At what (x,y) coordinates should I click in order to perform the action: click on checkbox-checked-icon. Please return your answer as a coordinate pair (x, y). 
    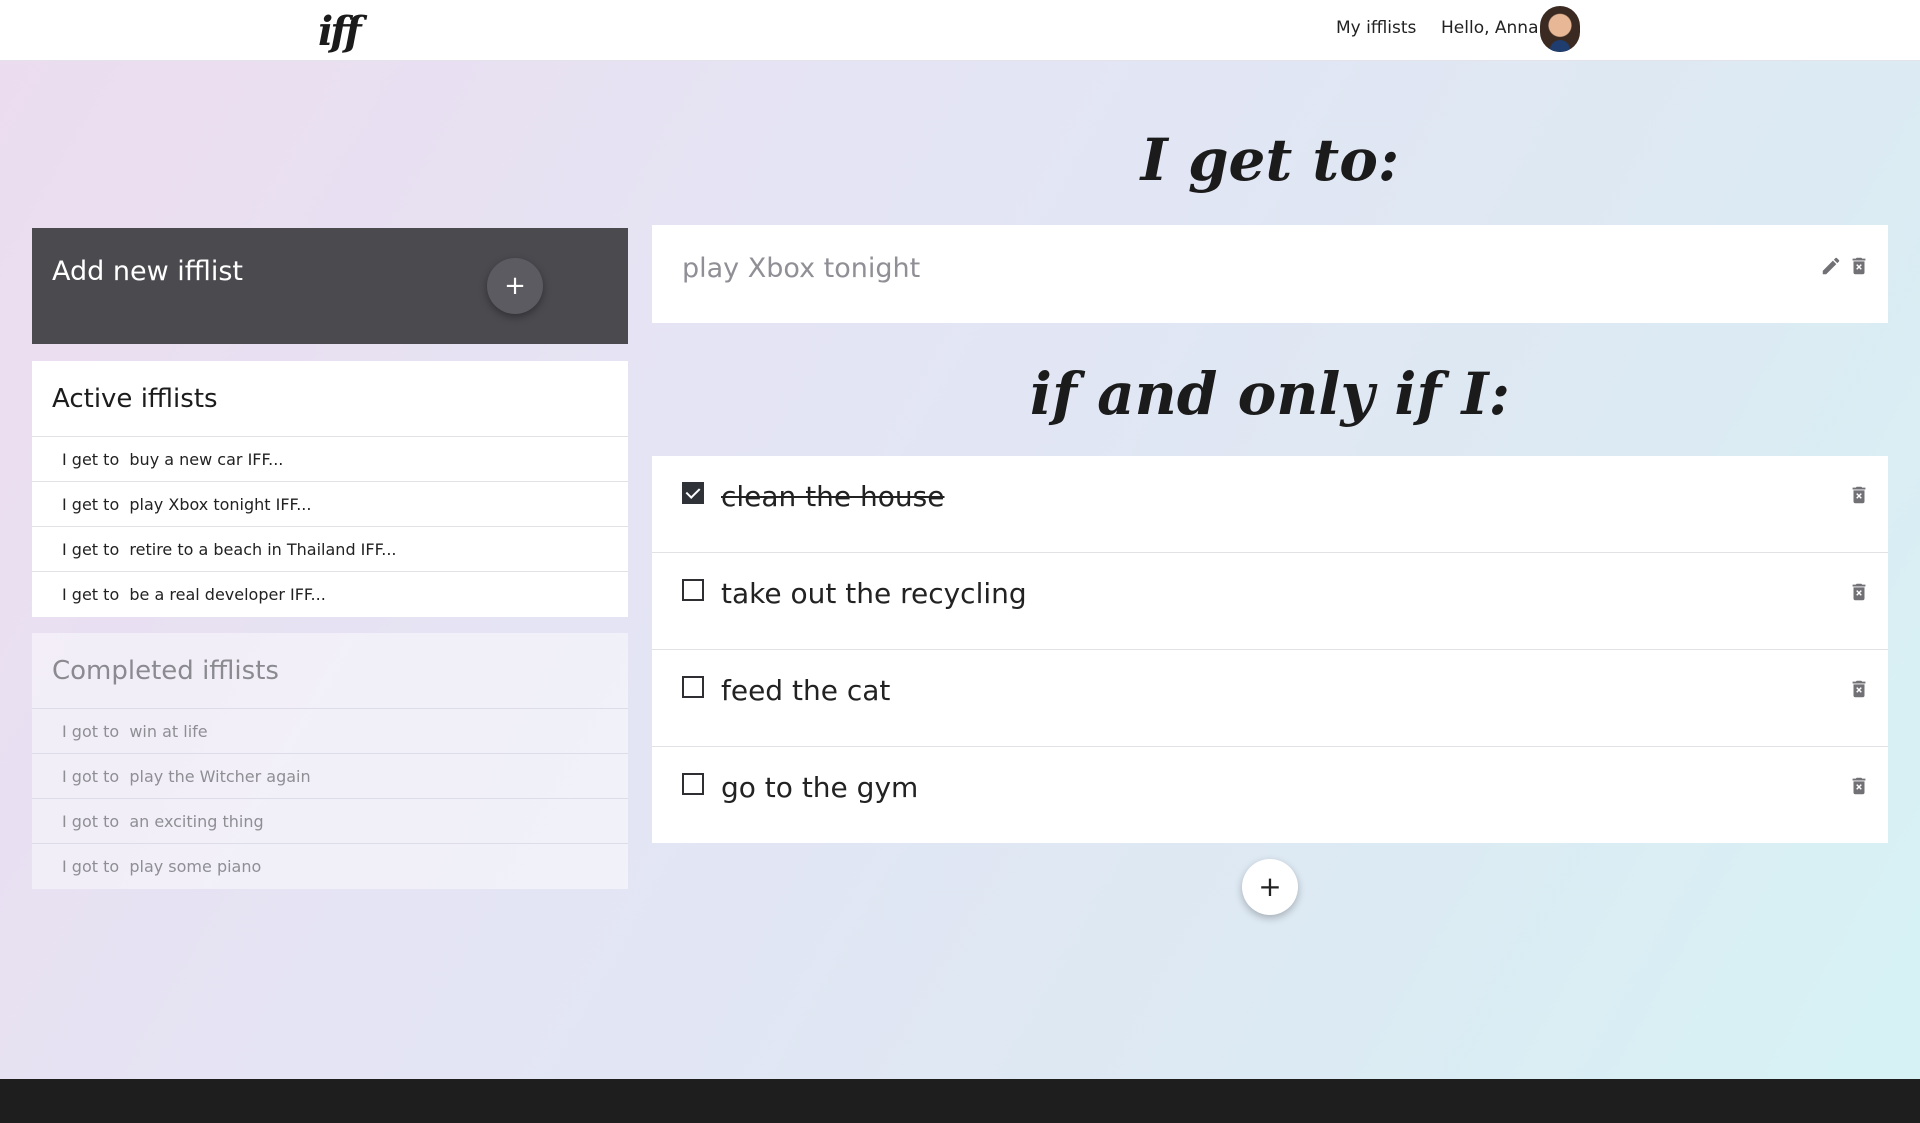
    Looking at the image, I should click on (693, 493).